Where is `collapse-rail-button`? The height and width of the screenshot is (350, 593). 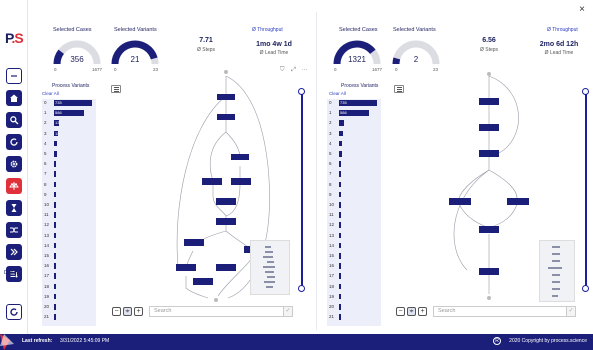
collapse-rail-button is located at coordinates (14, 312).